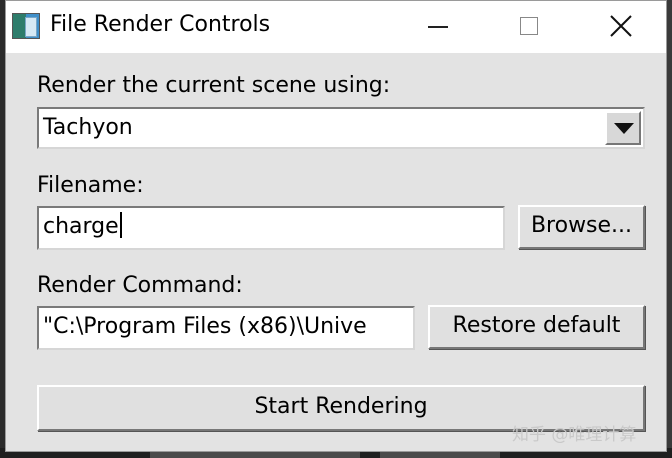  Describe the element at coordinates (530, 27) in the screenshot. I see `maximize-icon` at that location.